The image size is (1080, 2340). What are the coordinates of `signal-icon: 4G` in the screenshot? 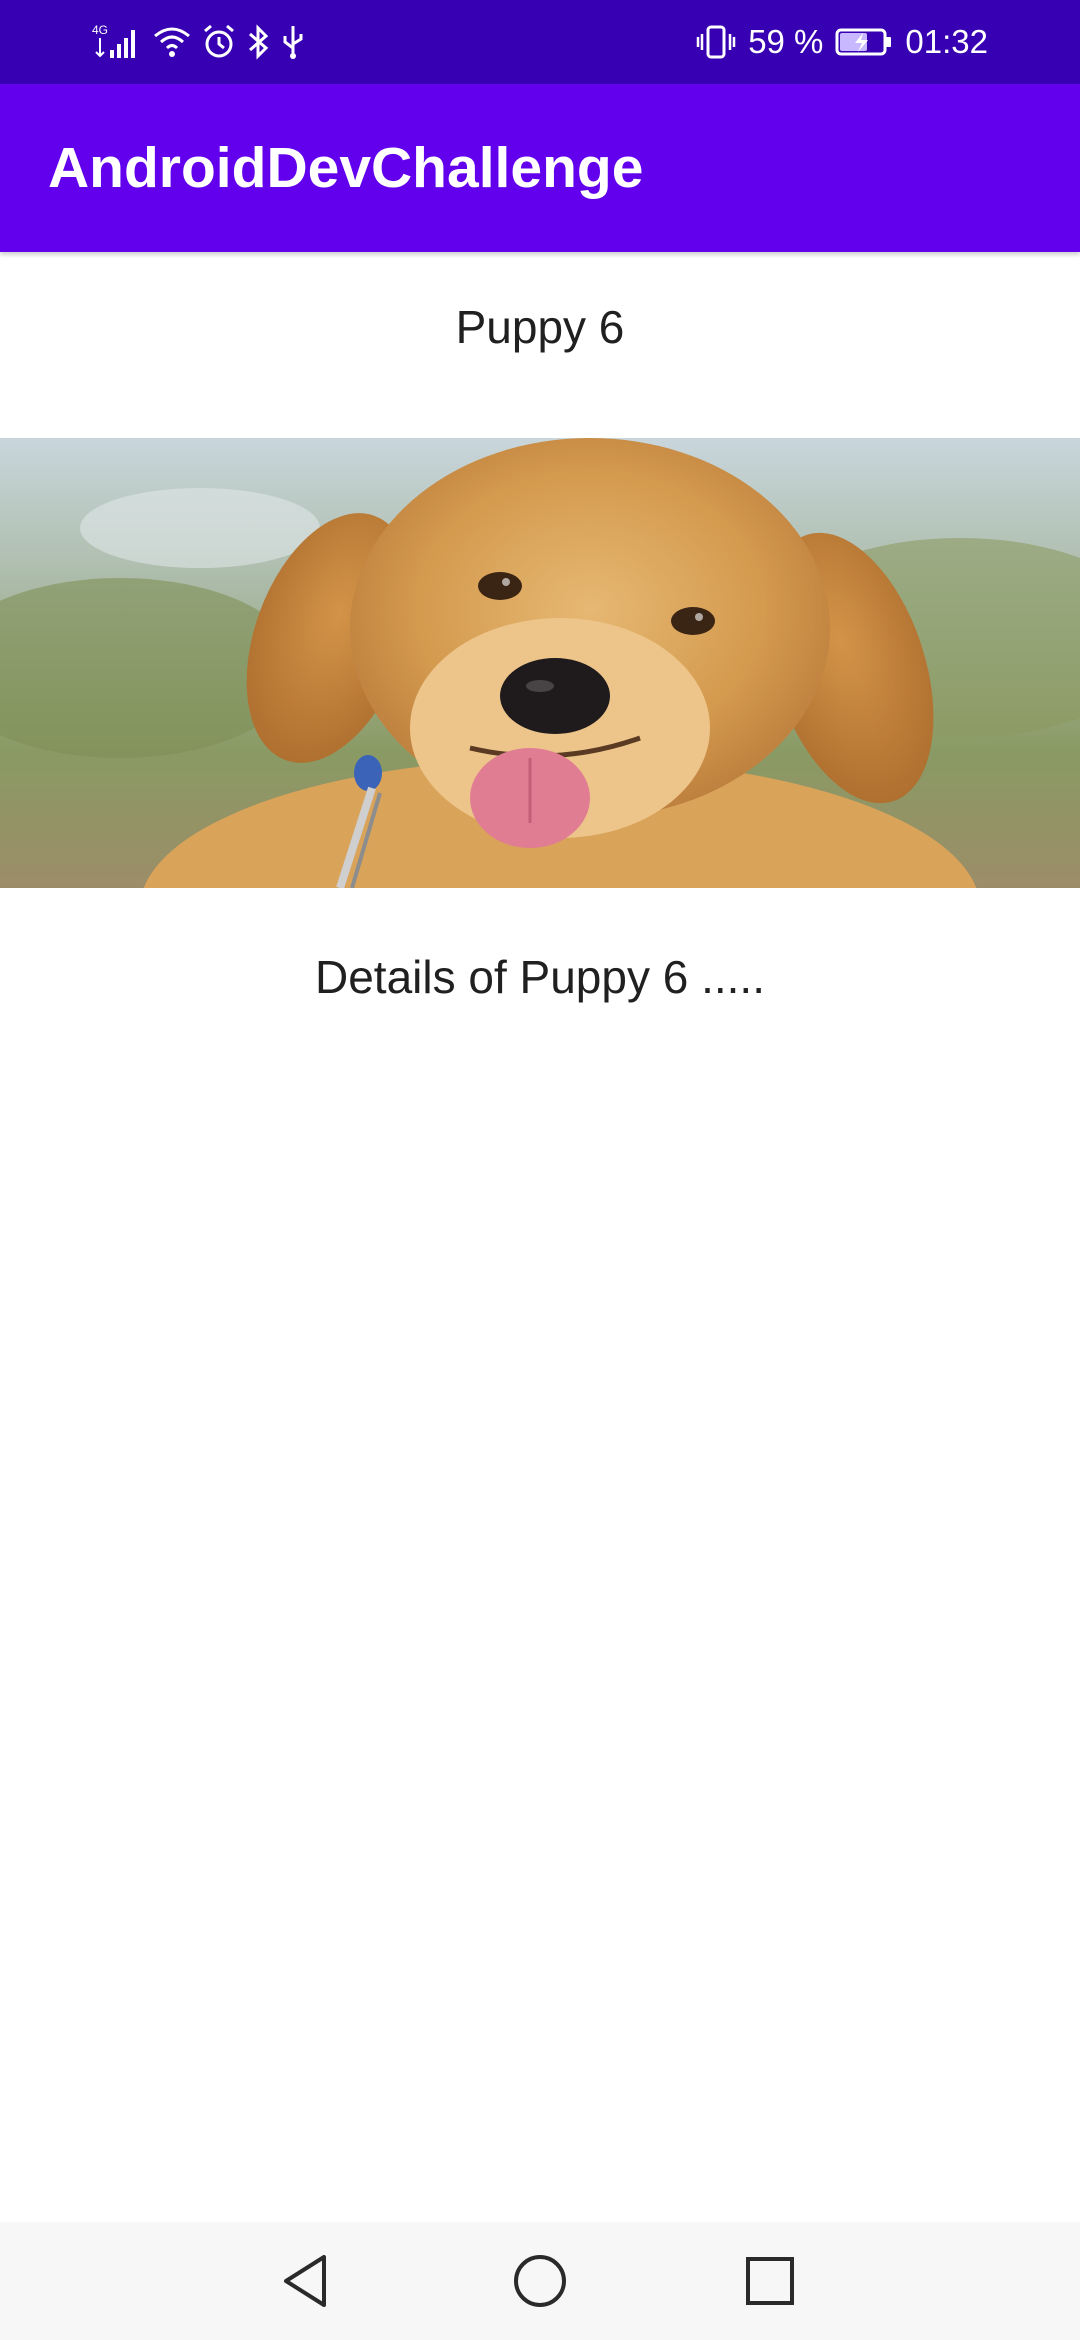 It's located at (116, 42).